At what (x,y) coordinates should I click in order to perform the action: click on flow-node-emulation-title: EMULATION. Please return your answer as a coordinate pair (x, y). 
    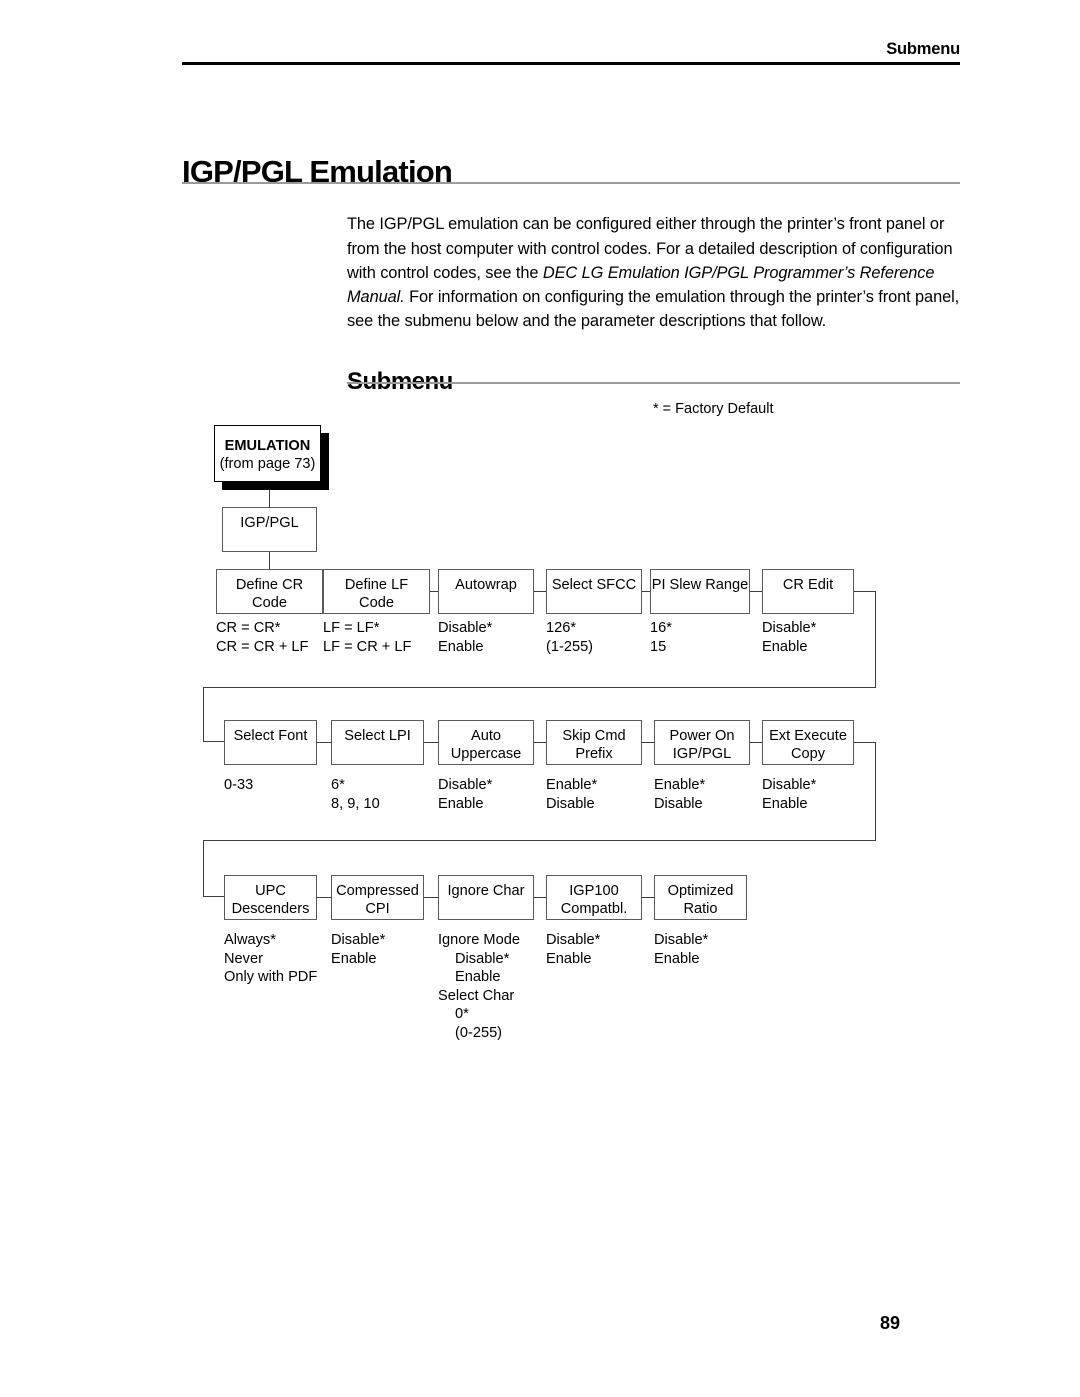
    Looking at the image, I should click on (267, 446).